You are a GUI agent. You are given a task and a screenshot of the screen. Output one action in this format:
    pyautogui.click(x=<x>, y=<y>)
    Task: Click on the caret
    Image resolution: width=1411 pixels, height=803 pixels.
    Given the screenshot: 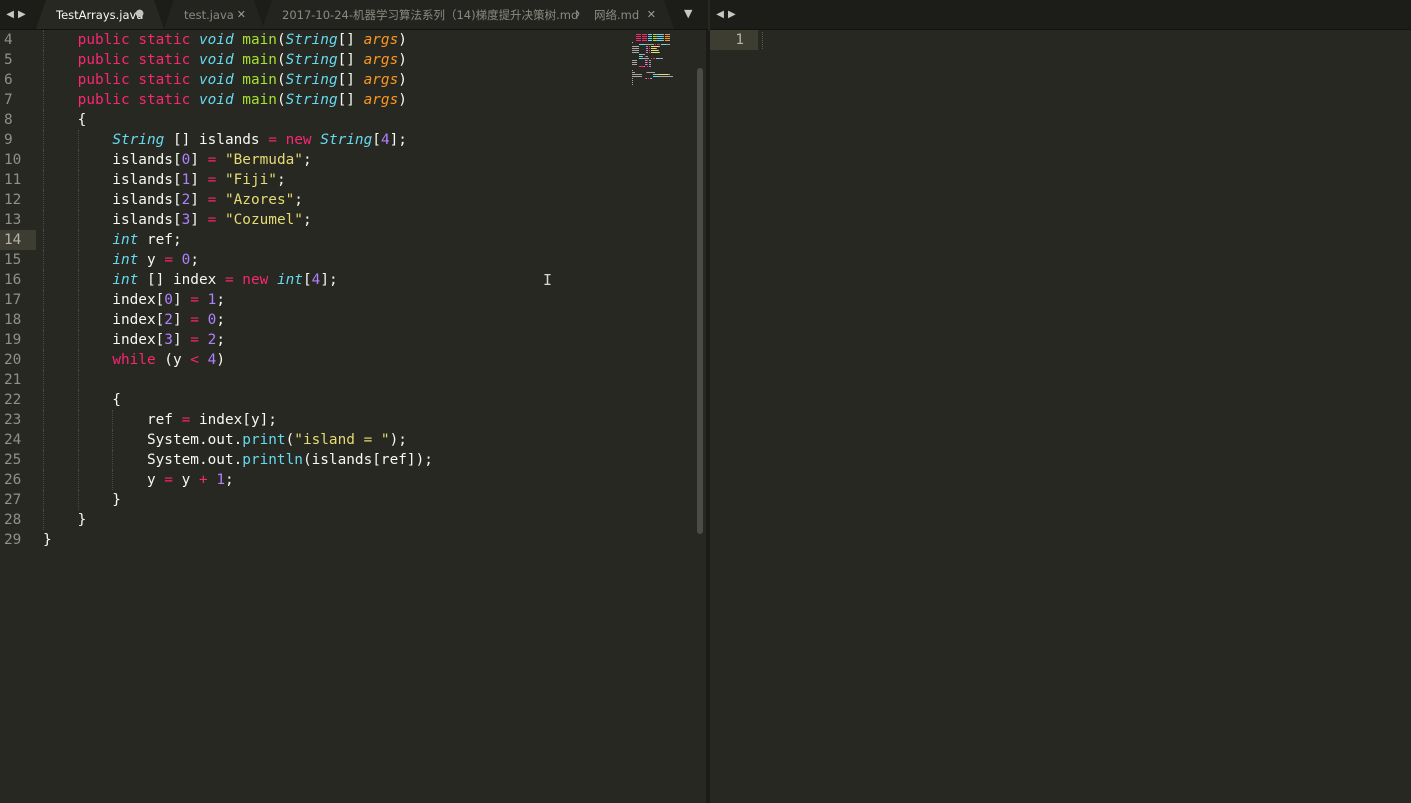 What is the action you would take?
    pyautogui.click(x=763, y=40)
    